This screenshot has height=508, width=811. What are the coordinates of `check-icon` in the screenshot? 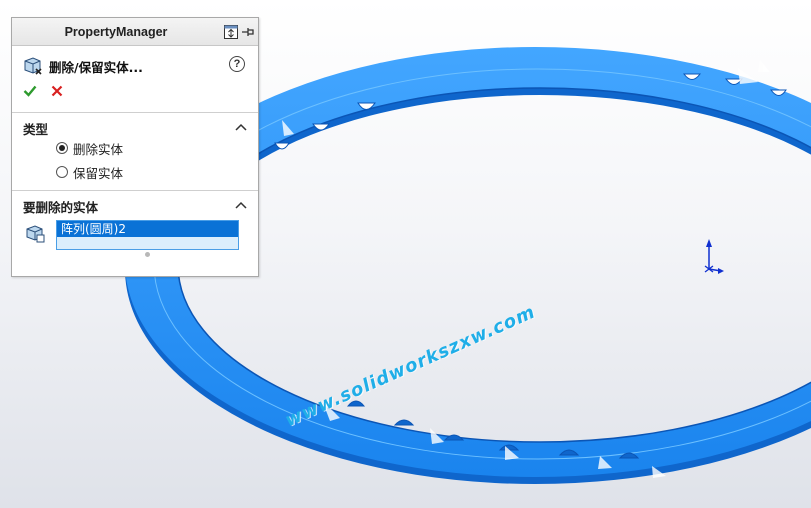 It's located at (30, 91).